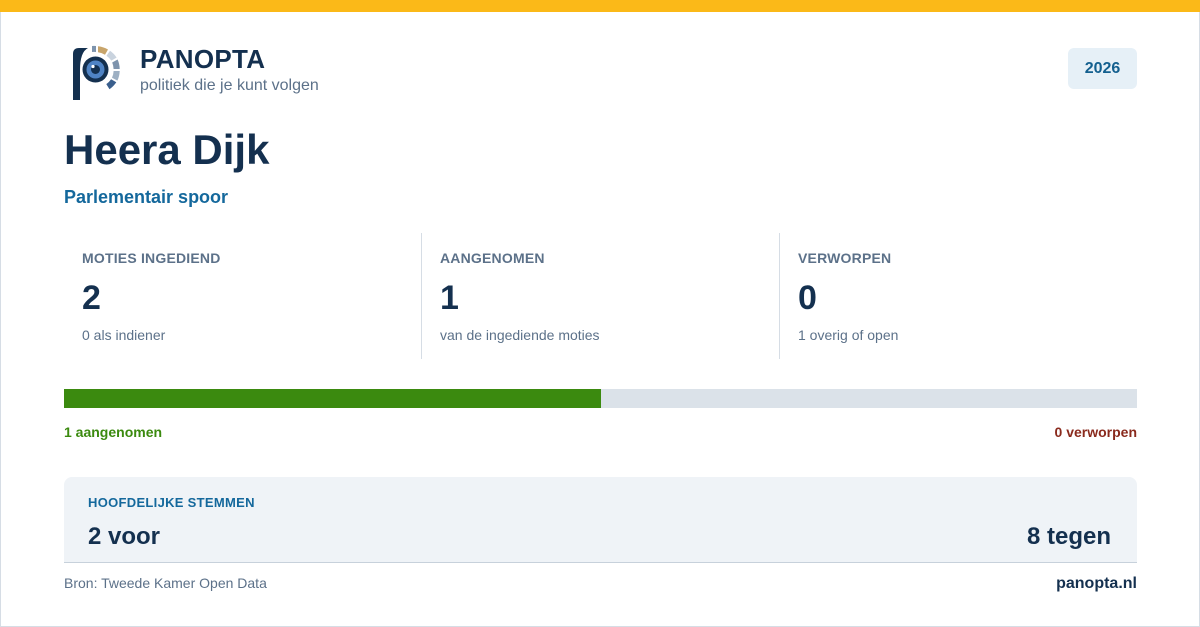 The image size is (1200, 627). I want to click on votes-against: 8 tegen, so click(1068, 536).